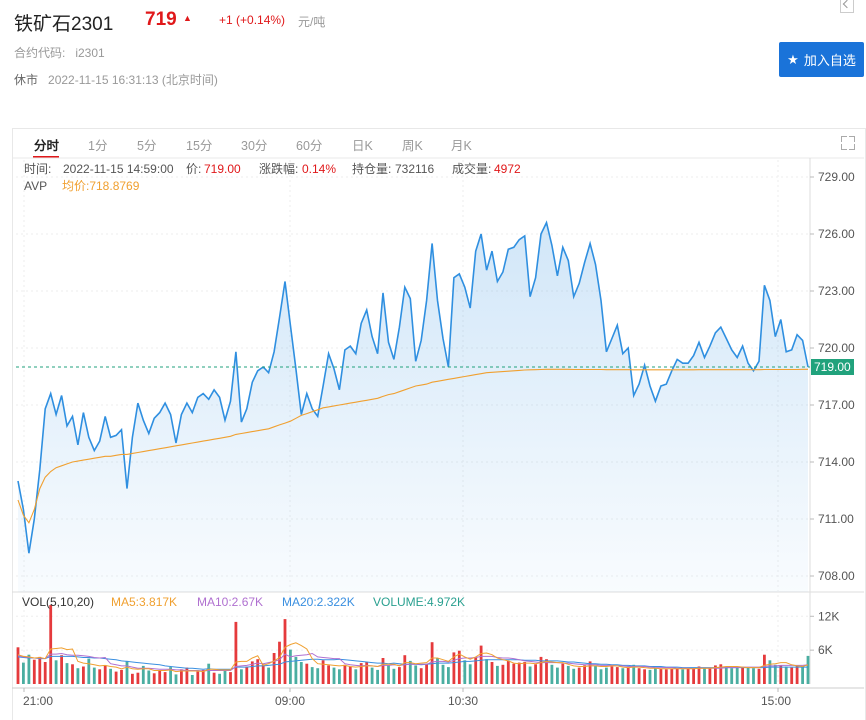 The image size is (866, 720). I want to click on vol-volume-legend: VOLUME:4.972K, so click(419, 602).